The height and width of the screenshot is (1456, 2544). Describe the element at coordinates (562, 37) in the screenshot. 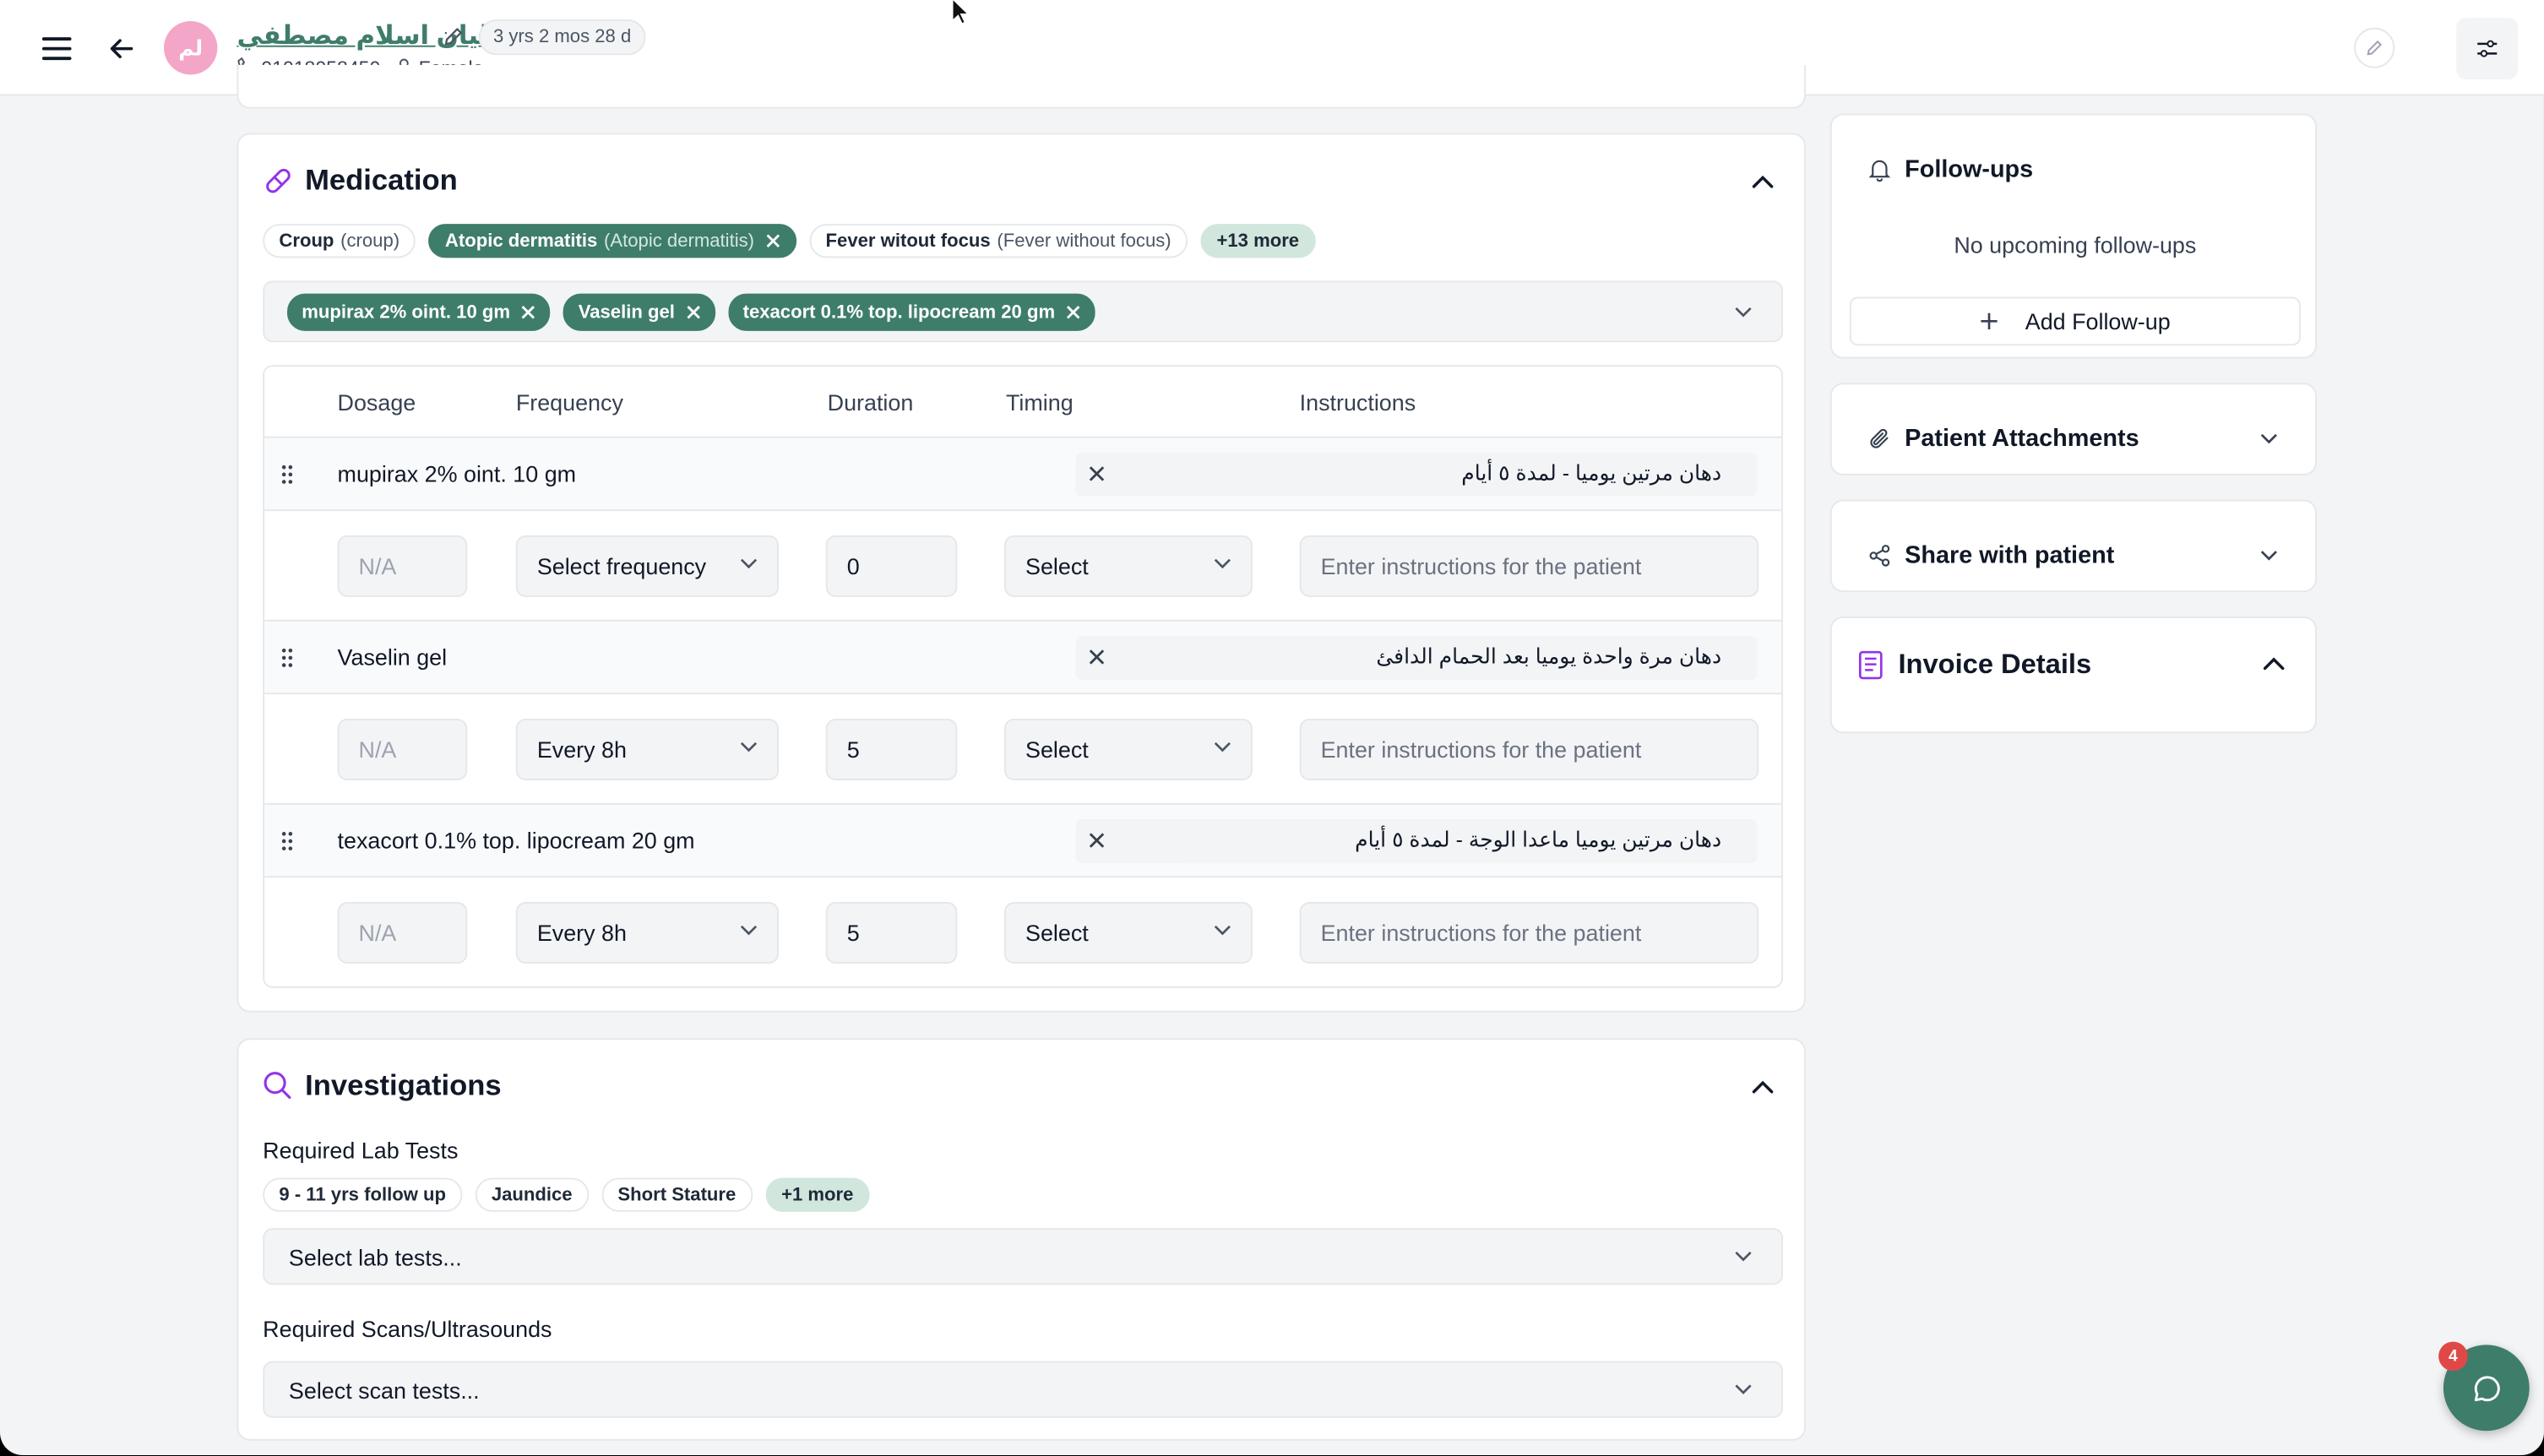

I see `age-badge: 3 yrs 2 mos 28 d` at that location.